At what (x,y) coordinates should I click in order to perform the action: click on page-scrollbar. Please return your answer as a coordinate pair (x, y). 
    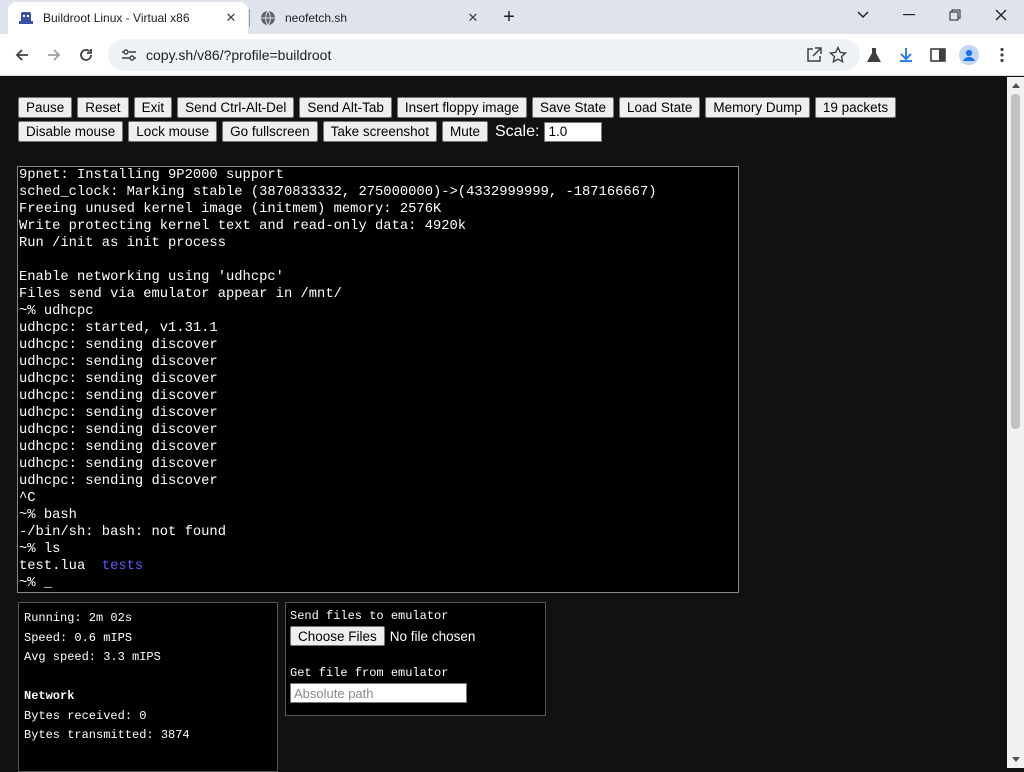
    Looking at the image, I should click on (1015, 422).